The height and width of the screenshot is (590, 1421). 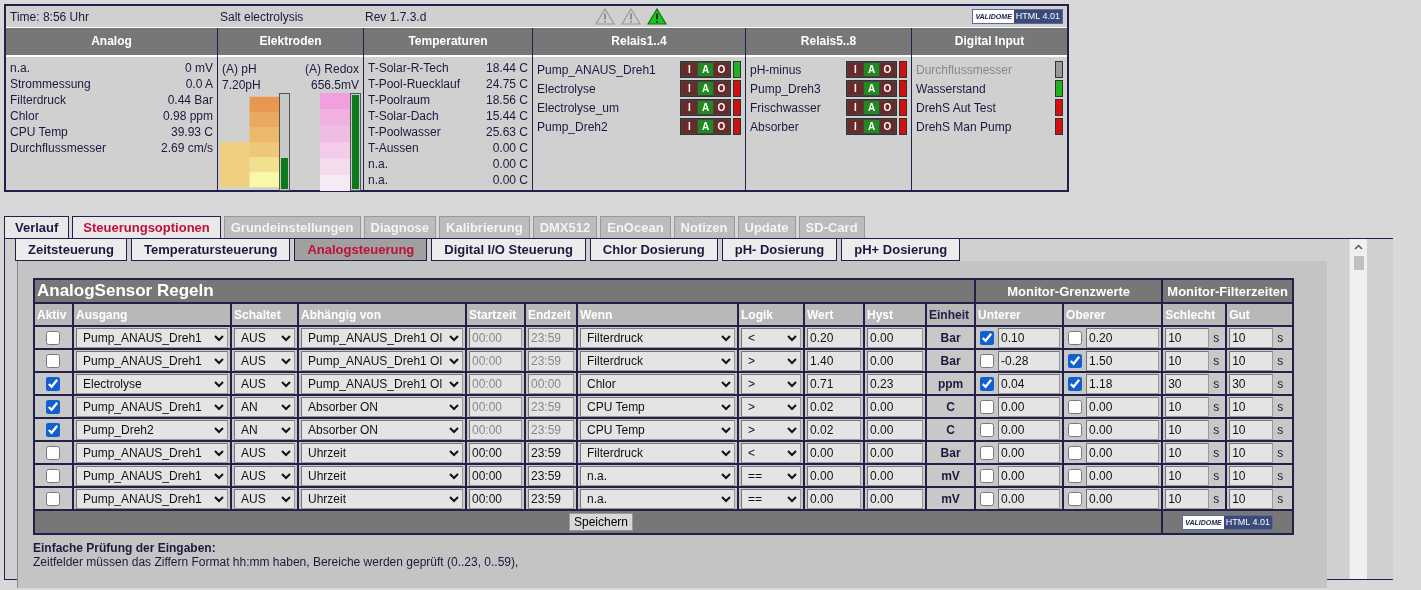 What do you see at coordinates (657, 383) in the screenshot?
I see `condition-dropdown: Chlor` at bounding box center [657, 383].